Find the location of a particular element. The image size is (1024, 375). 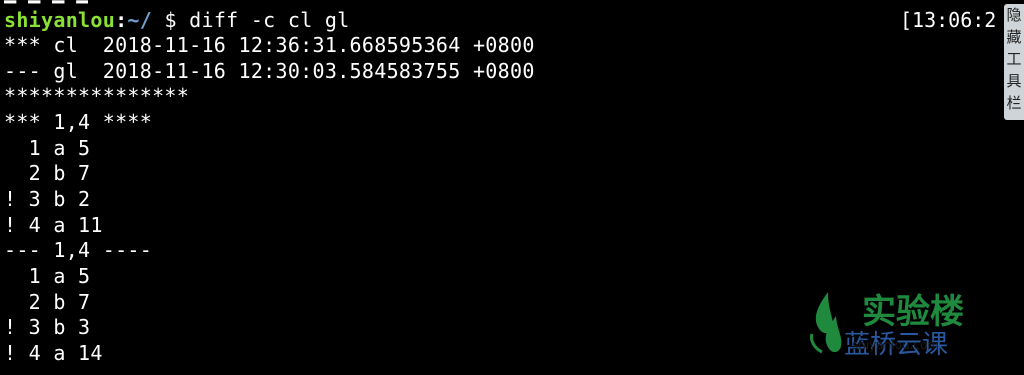

hide-toolbar-tab: 隐 藏 工 具 栏 is located at coordinates (1014, 62).